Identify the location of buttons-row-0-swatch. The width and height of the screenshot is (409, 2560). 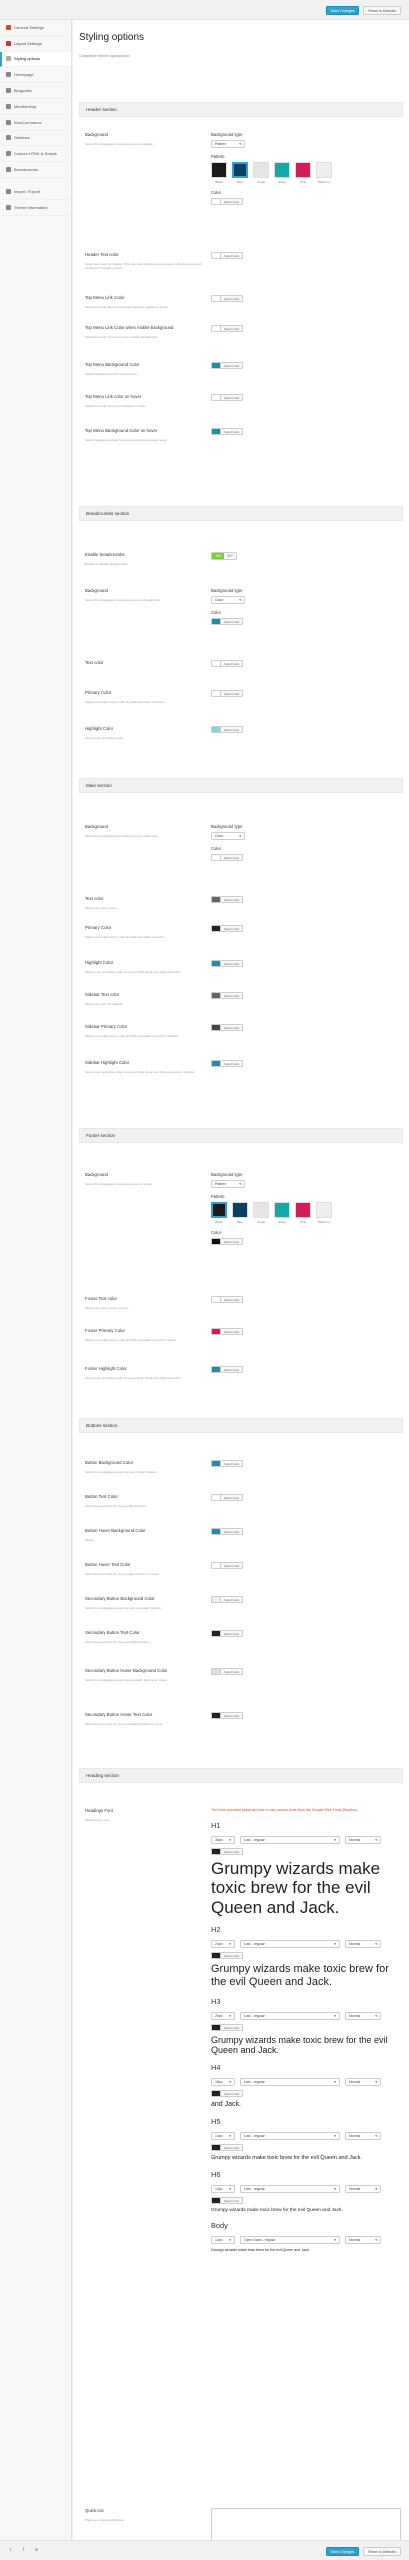
(216, 1463).